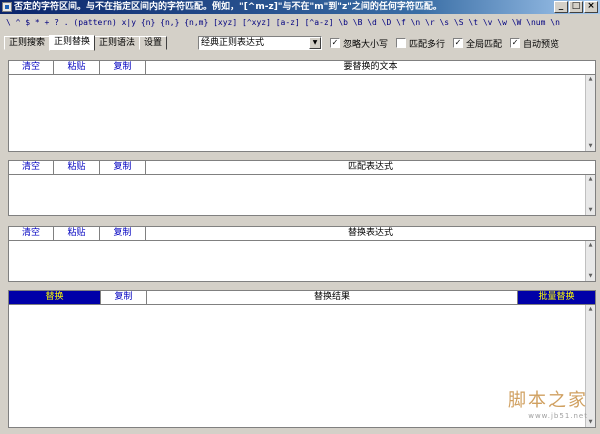  What do you see at coordinates (370, 233) in the screenshot?
I see `replacement-panel-title: 替换表达式` at bounding box center [370, 233].